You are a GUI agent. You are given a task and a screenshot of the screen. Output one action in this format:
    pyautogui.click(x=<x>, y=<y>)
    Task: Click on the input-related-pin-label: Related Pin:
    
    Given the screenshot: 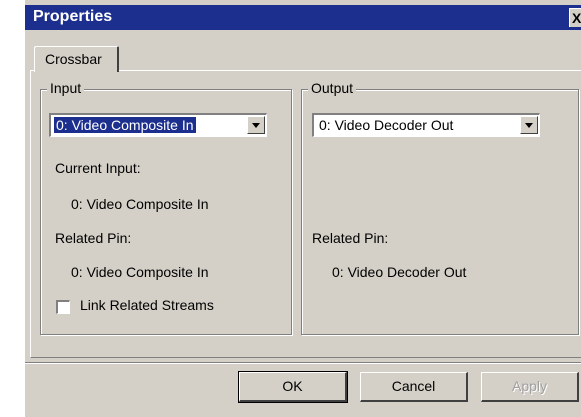 What is the action you would take?
    pyautogui.click(x=93, y=238)
    